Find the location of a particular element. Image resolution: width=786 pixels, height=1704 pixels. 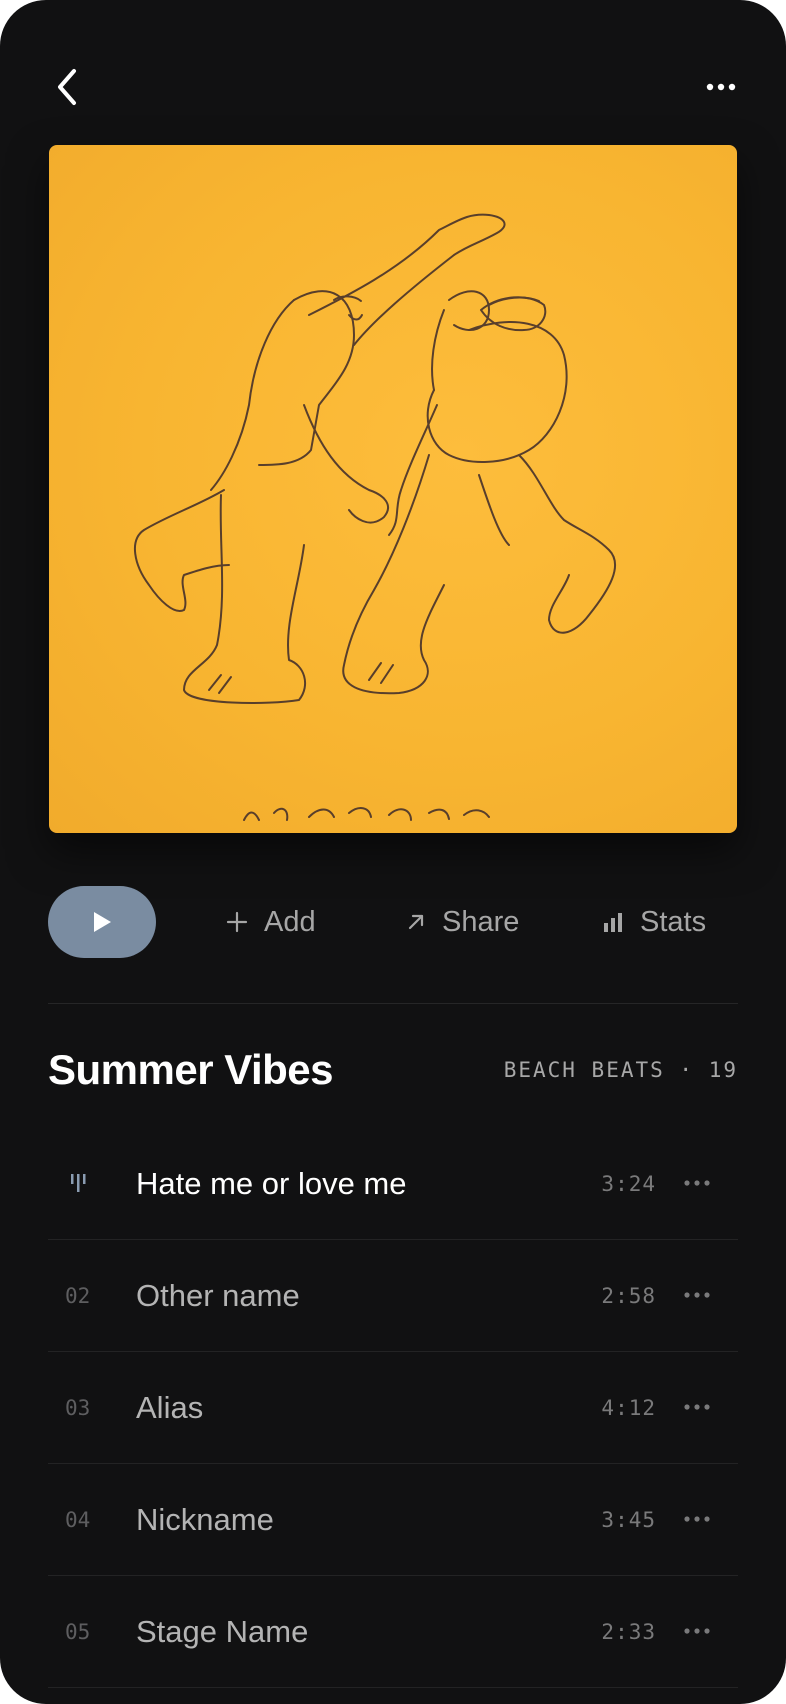

track-row: 03 Alias 4:12 is located at coordinates (393, 1408).